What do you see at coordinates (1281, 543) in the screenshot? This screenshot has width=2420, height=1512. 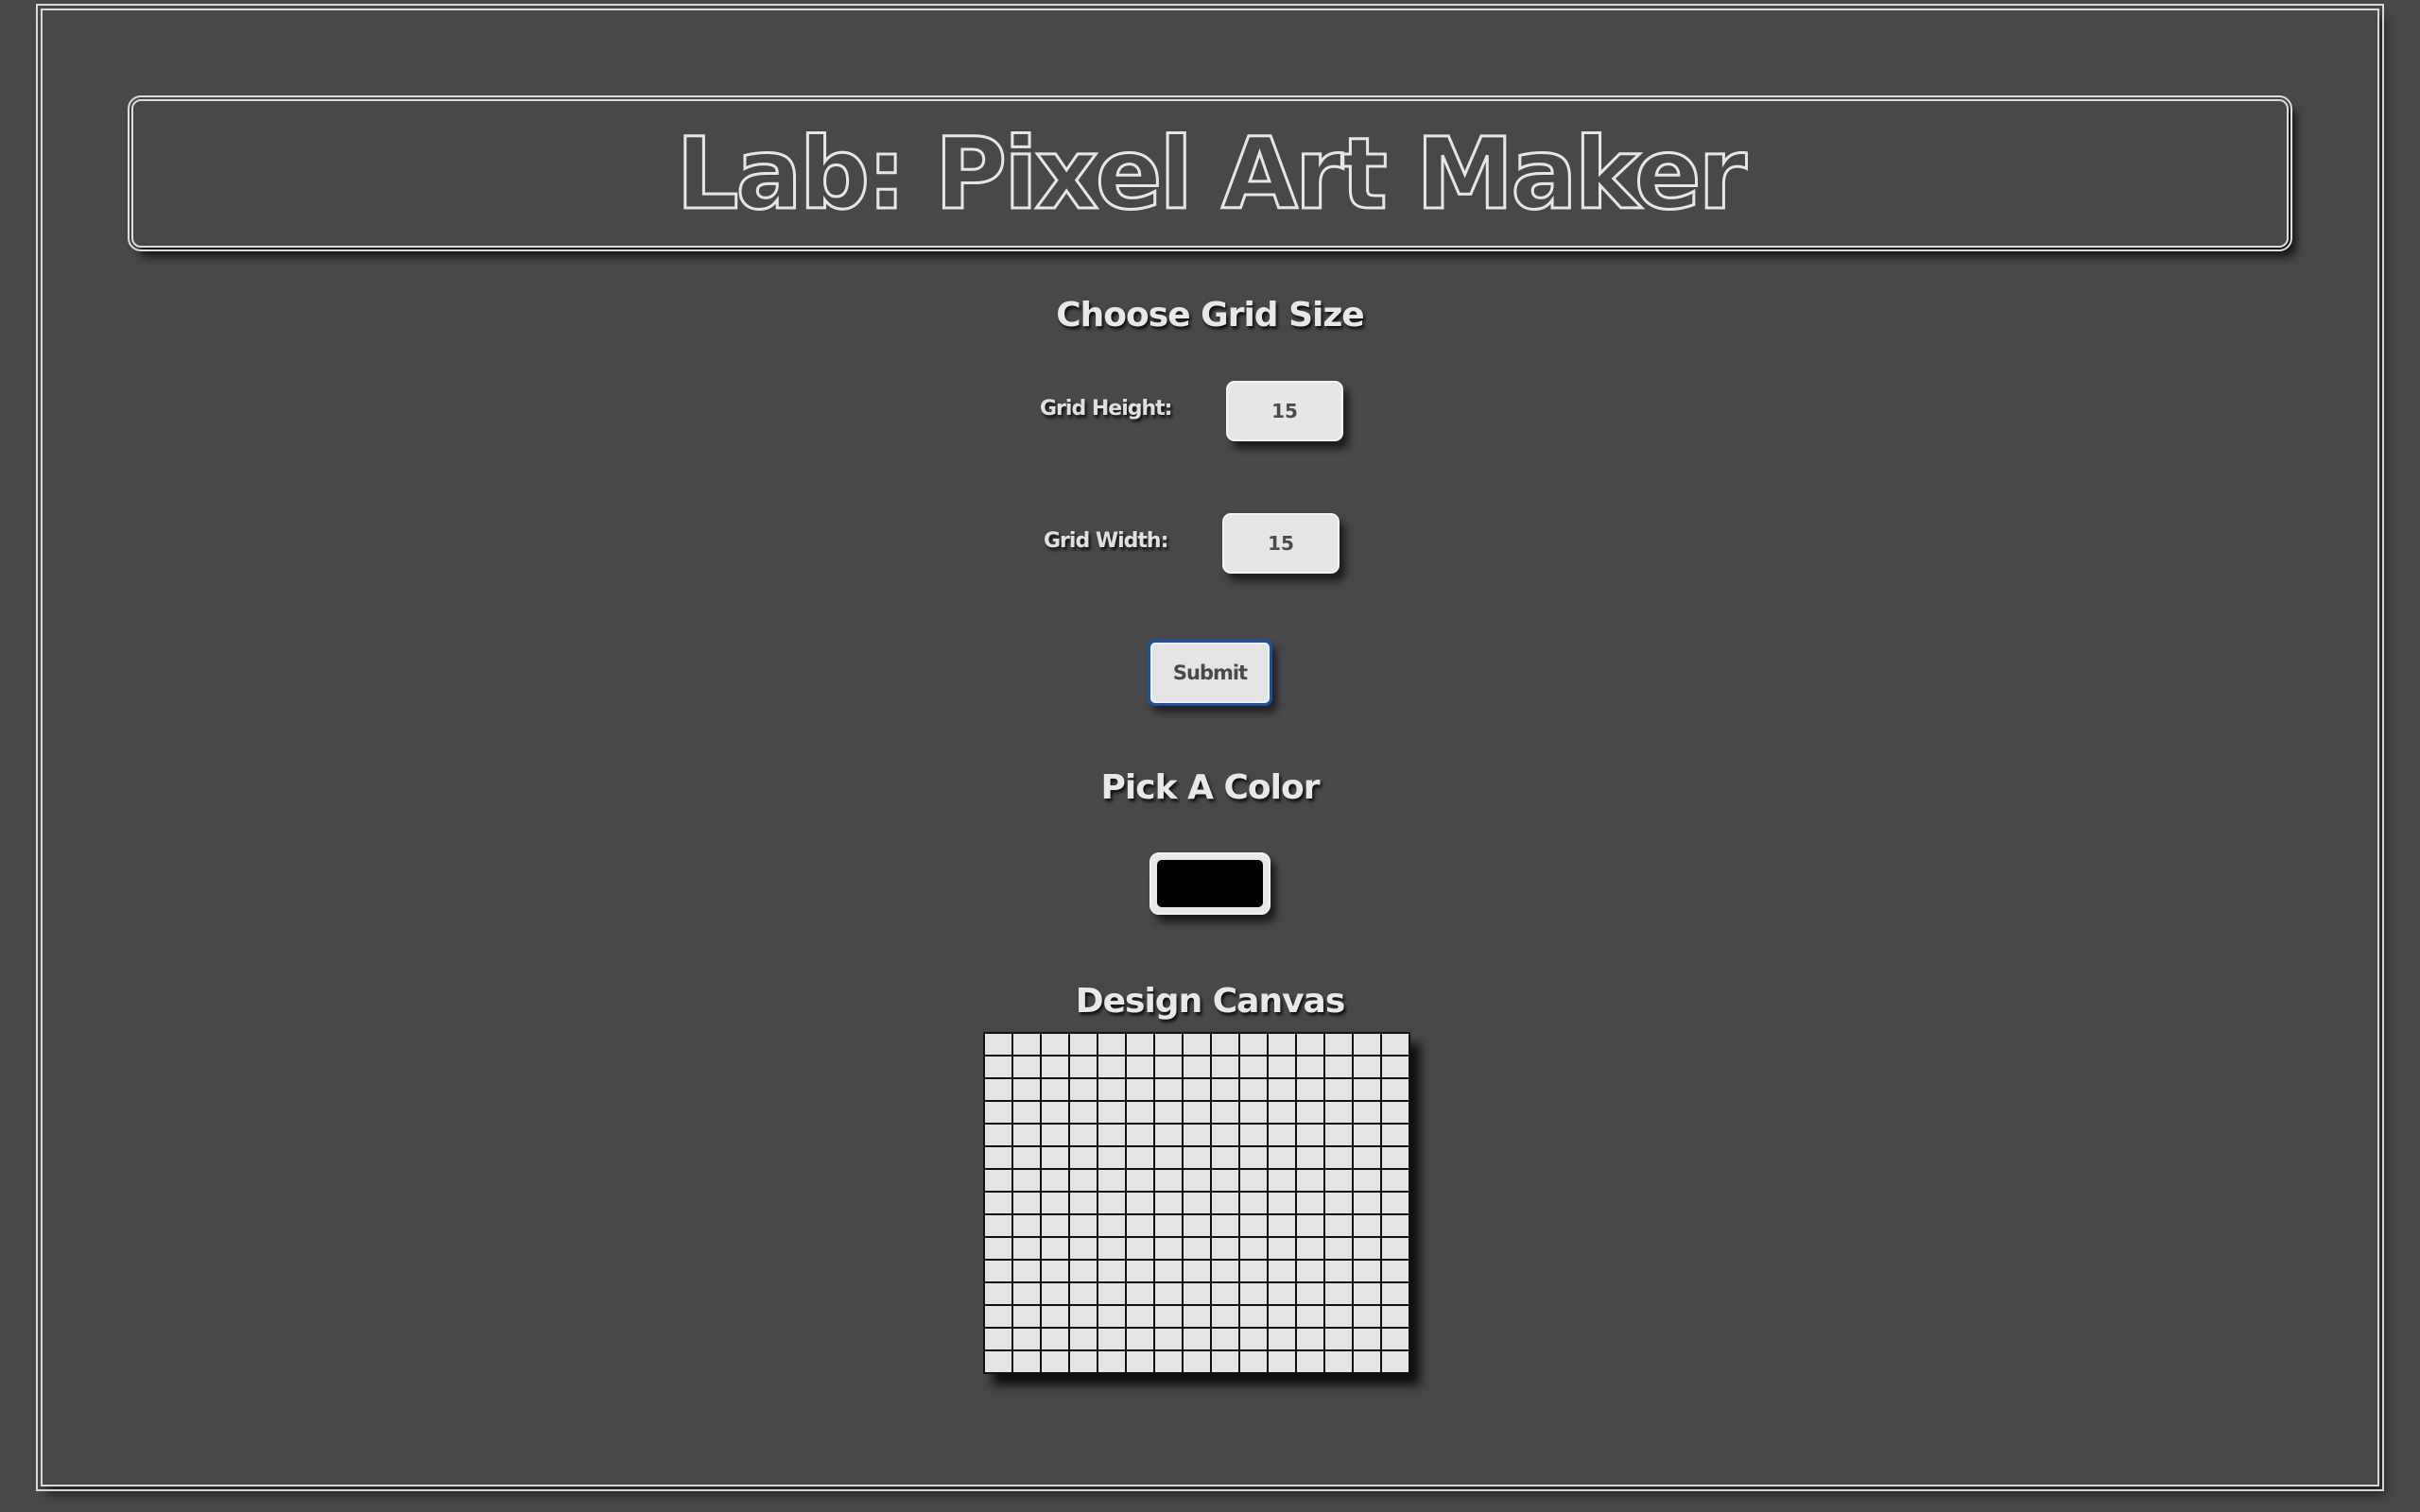 I see `grid-width-input` at bounding box center [1281, 543].